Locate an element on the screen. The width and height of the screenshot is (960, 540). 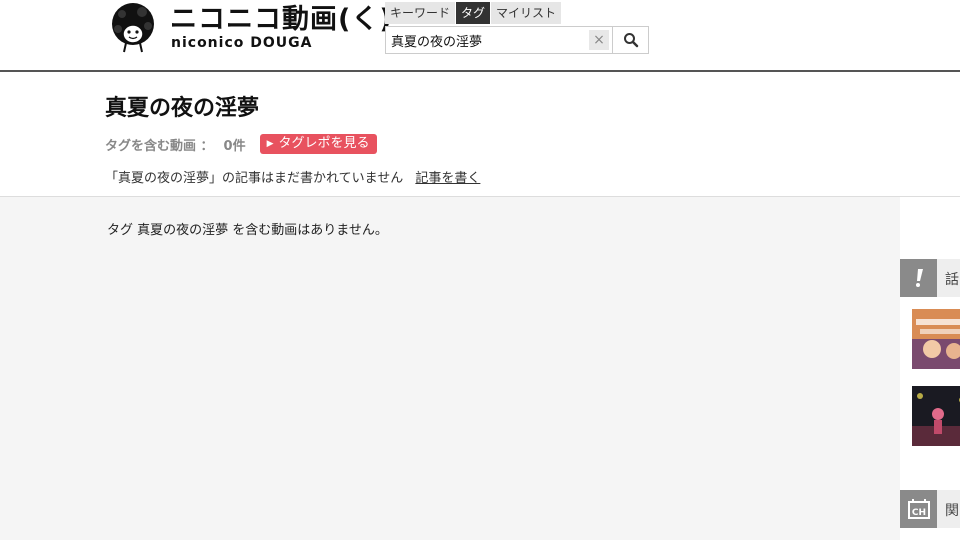
search-area: キーワード タグ マイリスト × is located at coordinates (517, 28).